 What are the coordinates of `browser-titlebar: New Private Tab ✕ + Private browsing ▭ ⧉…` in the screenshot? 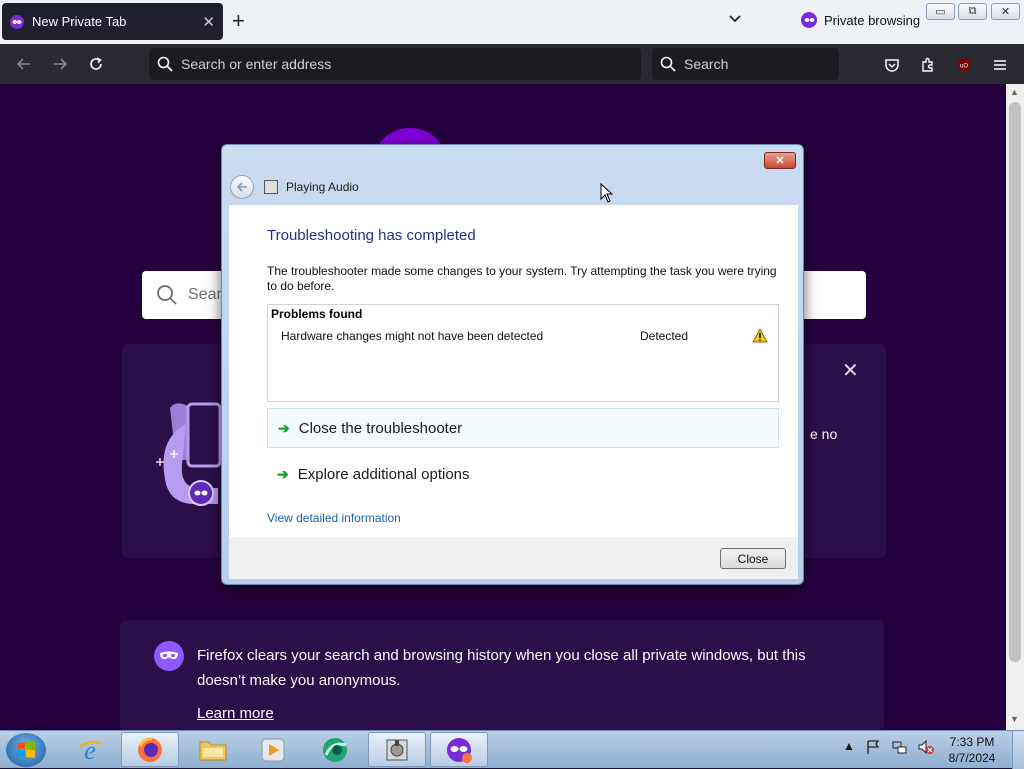 It's located at (512, 22).